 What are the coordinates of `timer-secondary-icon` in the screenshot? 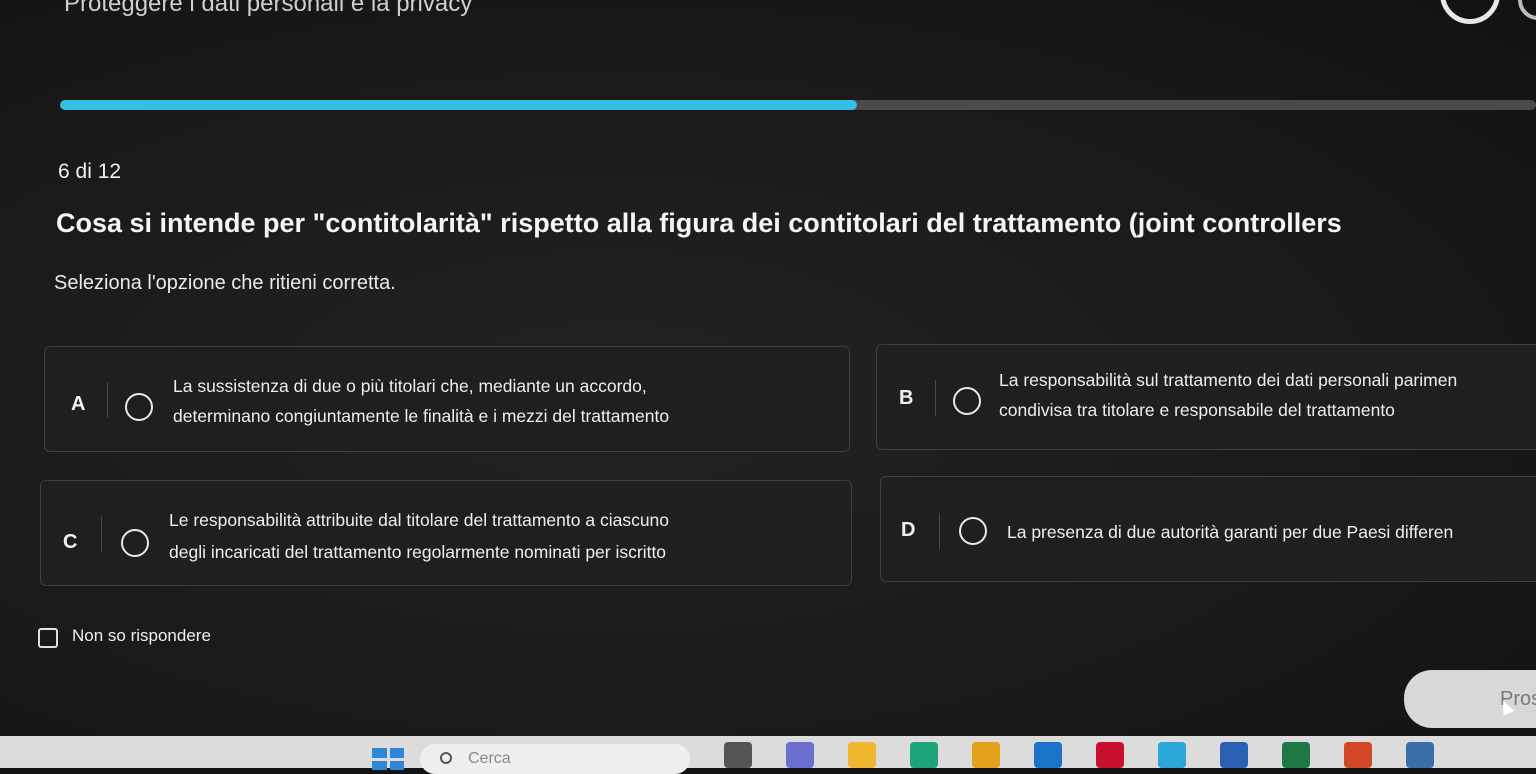 It's located at (1527, 10).